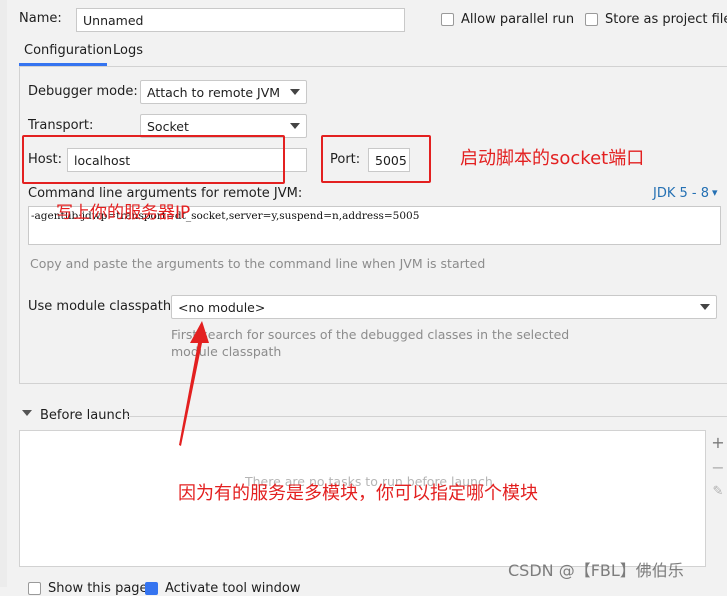  What do you see at coordinates (85, 415) in the screenshot?
I see `before-launch-label: Before launch` at bounding box center [85, 415].